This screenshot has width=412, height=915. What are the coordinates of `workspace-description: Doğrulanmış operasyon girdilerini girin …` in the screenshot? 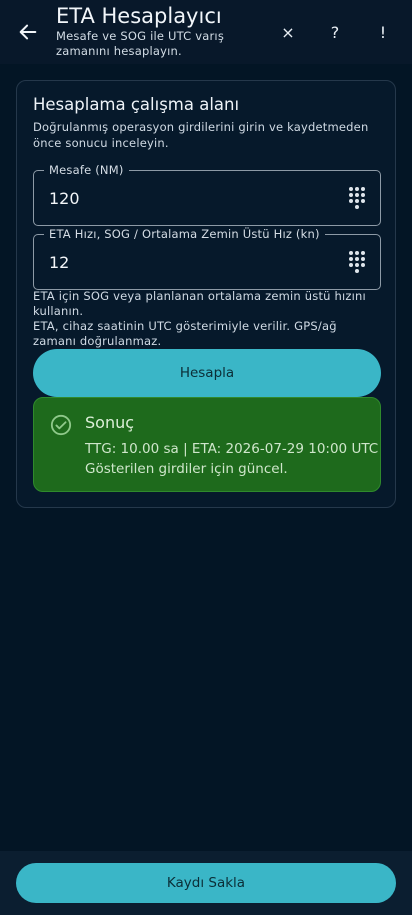 It's located at (201, 135).